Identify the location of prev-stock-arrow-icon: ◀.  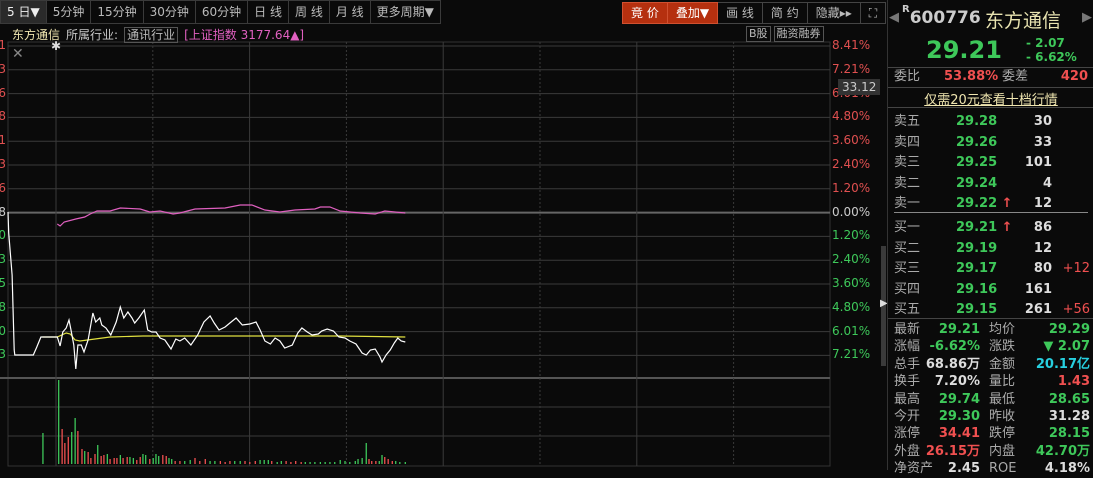
(894, 17).